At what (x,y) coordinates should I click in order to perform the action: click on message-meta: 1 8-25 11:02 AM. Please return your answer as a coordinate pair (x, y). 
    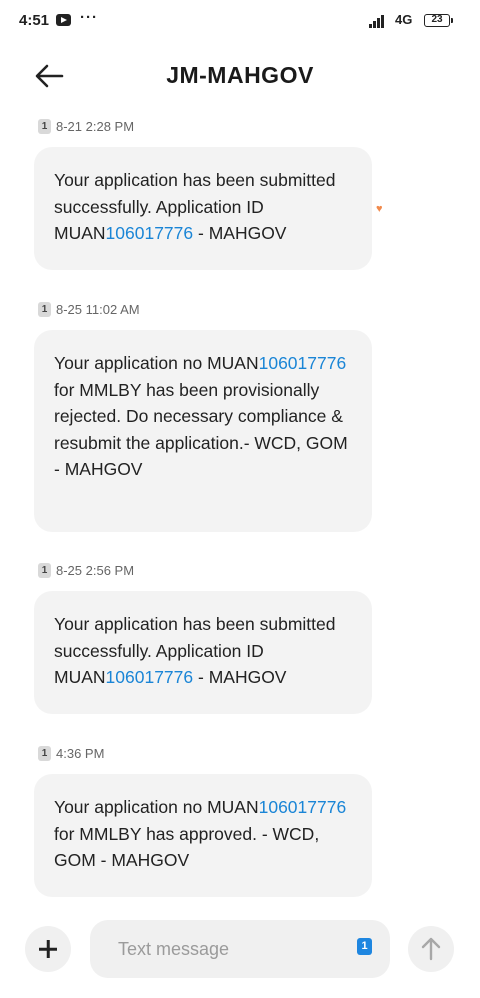
    Looking at the image, I should click on (89, 309).